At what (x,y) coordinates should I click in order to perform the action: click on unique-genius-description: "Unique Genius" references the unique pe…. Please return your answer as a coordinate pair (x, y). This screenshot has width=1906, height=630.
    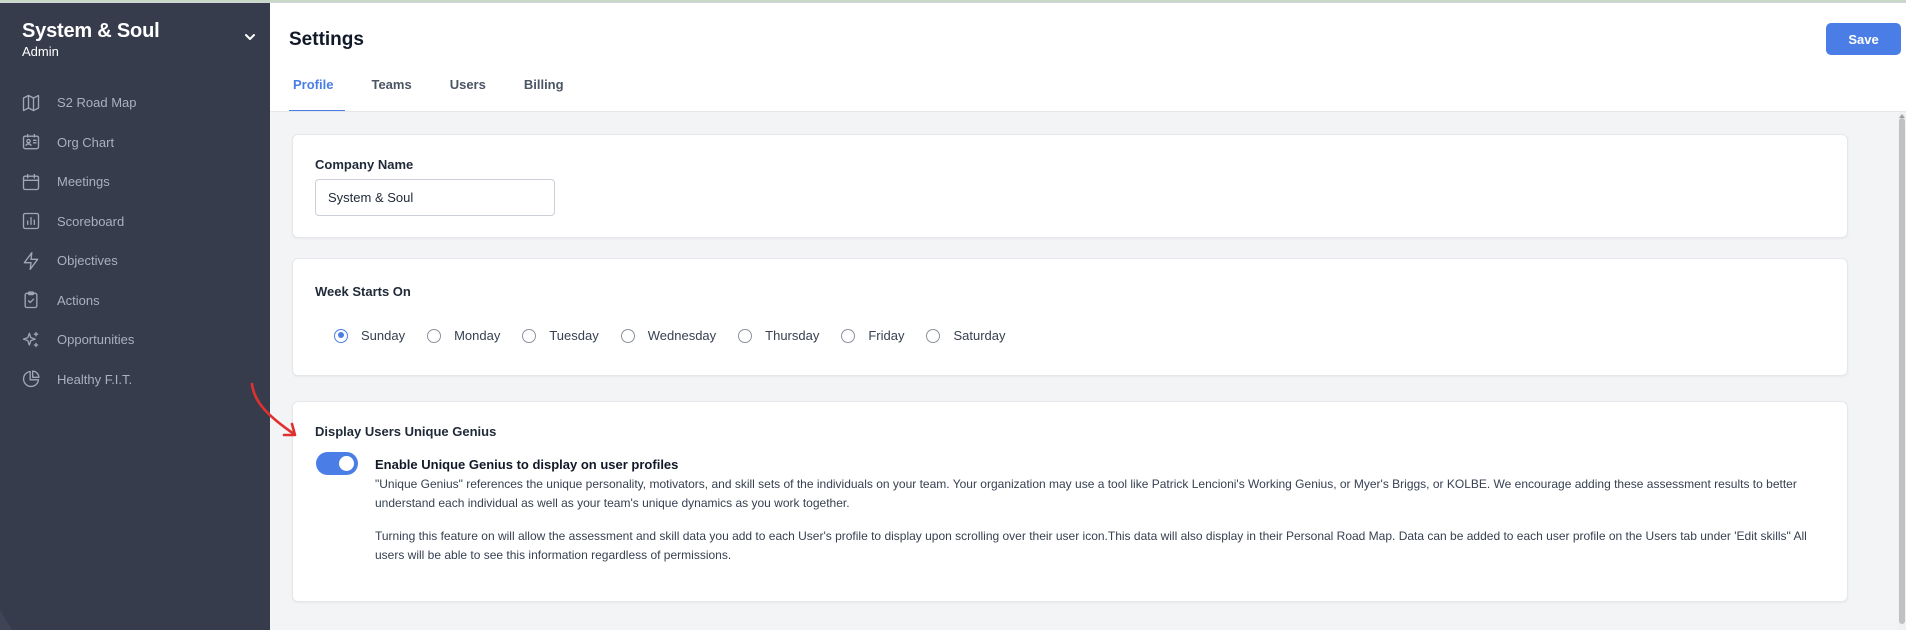
    Looking at the image, I should click on (1086, 493).